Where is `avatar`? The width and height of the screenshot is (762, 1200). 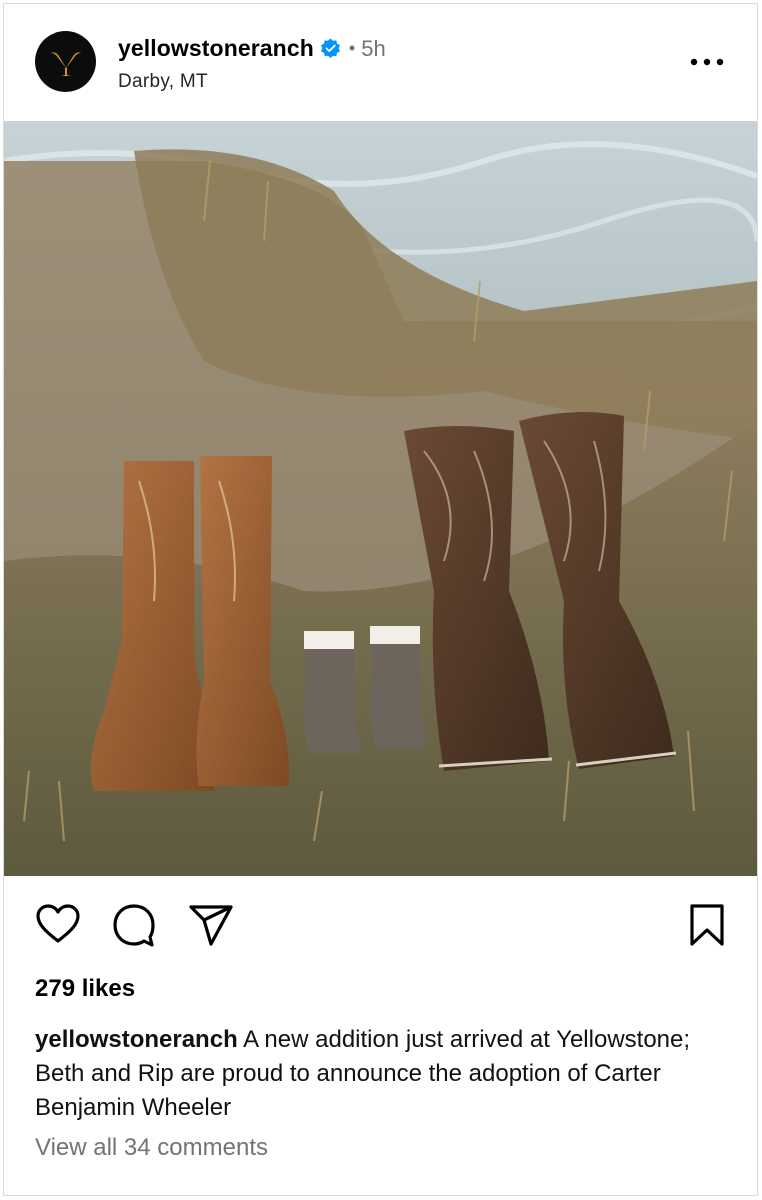
avatar is located at coordinates (65, 61).